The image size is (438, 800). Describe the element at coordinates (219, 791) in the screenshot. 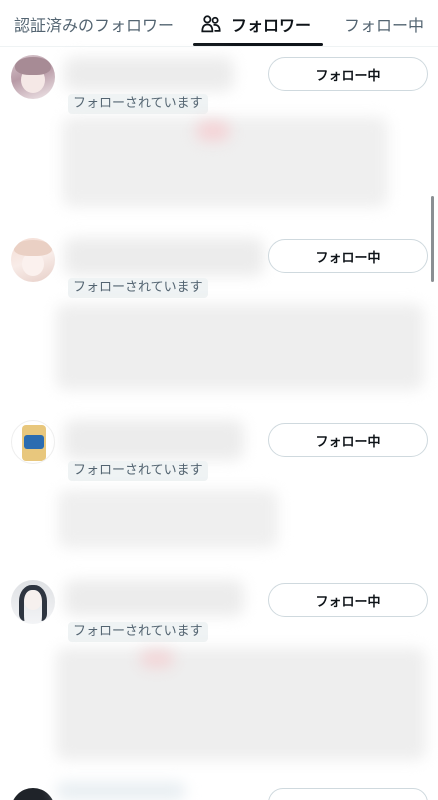

I see `user-row` at that location.